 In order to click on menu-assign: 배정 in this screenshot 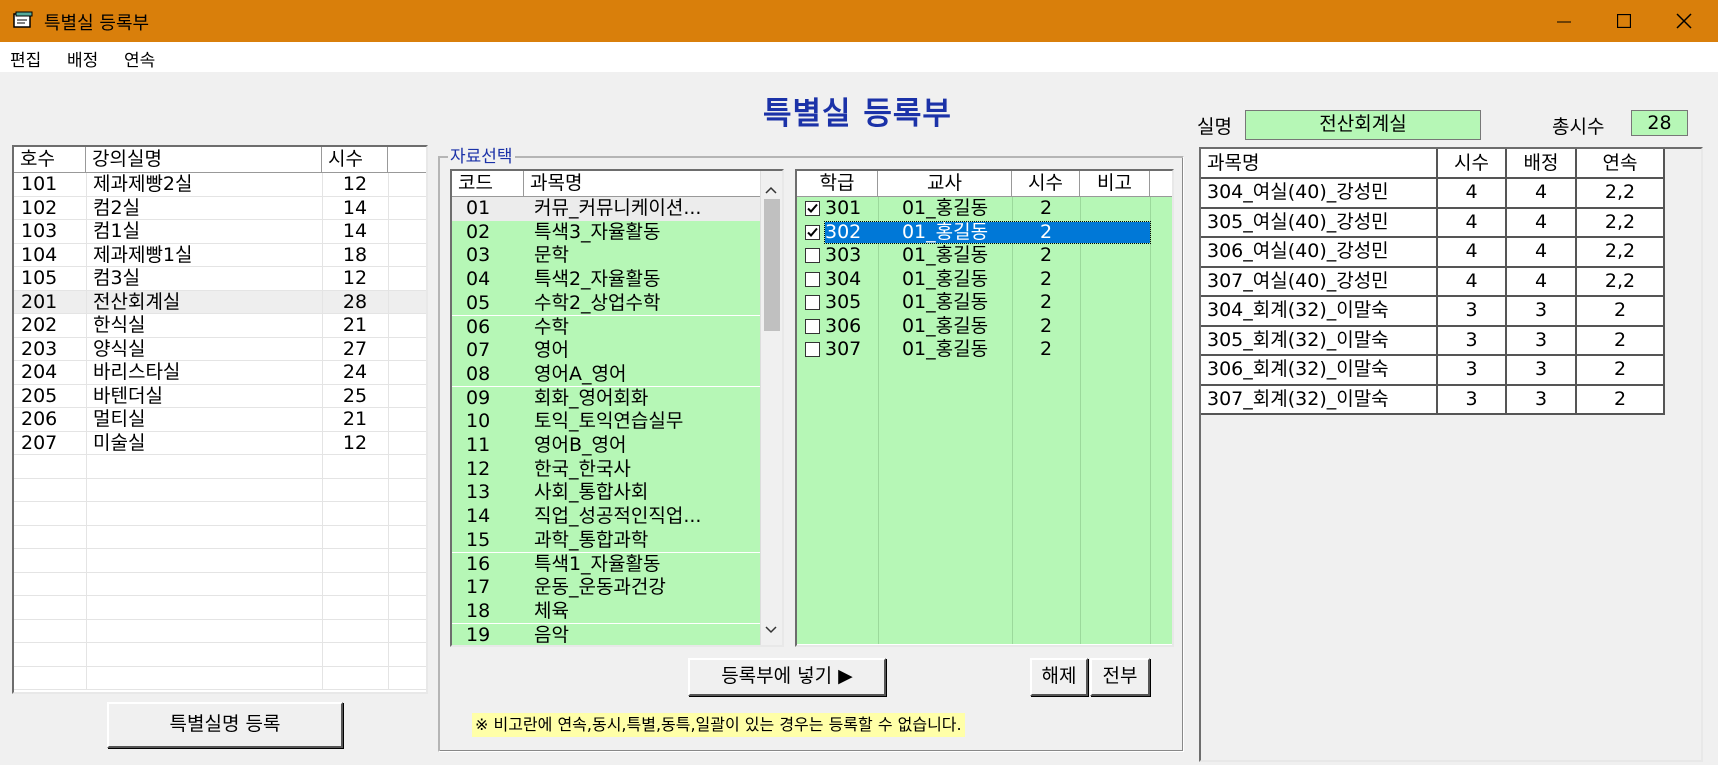, I will do `click(82, 58)`.